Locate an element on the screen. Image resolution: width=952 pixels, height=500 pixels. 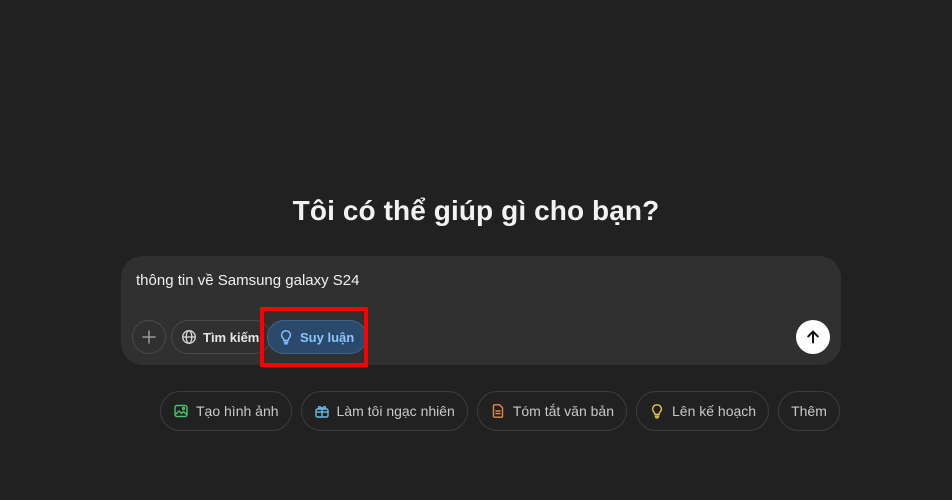
reasoning-button-label: Suy luận is located at coordinates (327, 337).